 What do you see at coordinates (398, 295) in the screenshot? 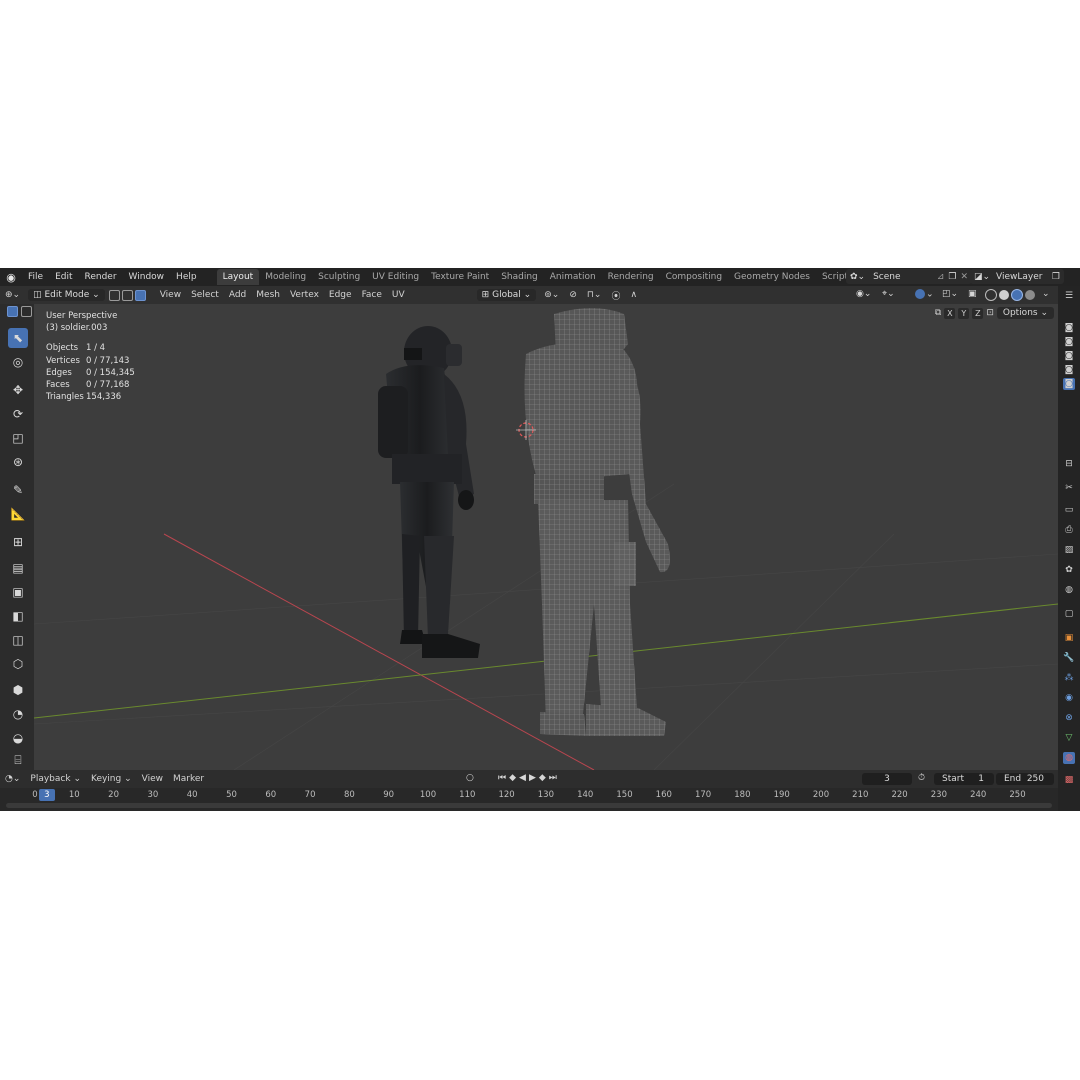
I see `menu-uv: UV` at bounding box center [398, 295].